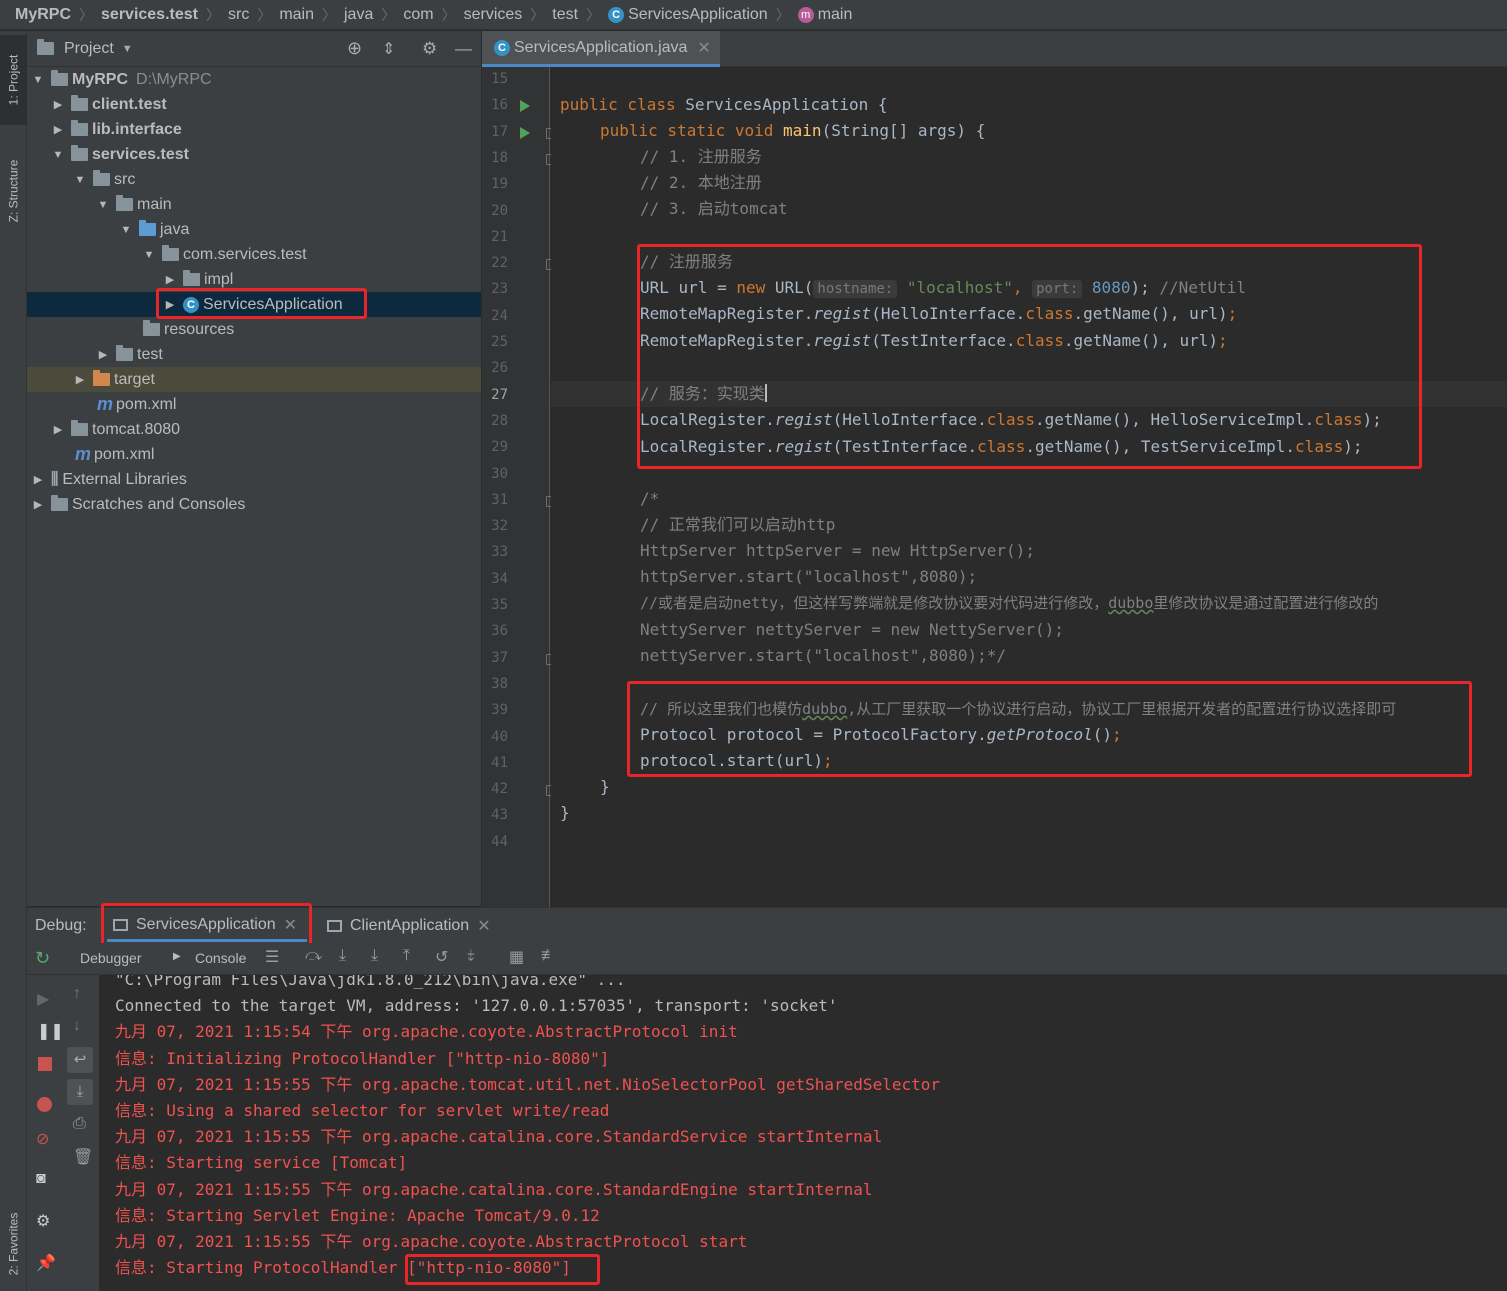 The image size is (1507, 1291). What do you see at coordinates (342, 956) in the screenshot?
I see `step-into-icon: ⤓` at bounding box center [342, 956].